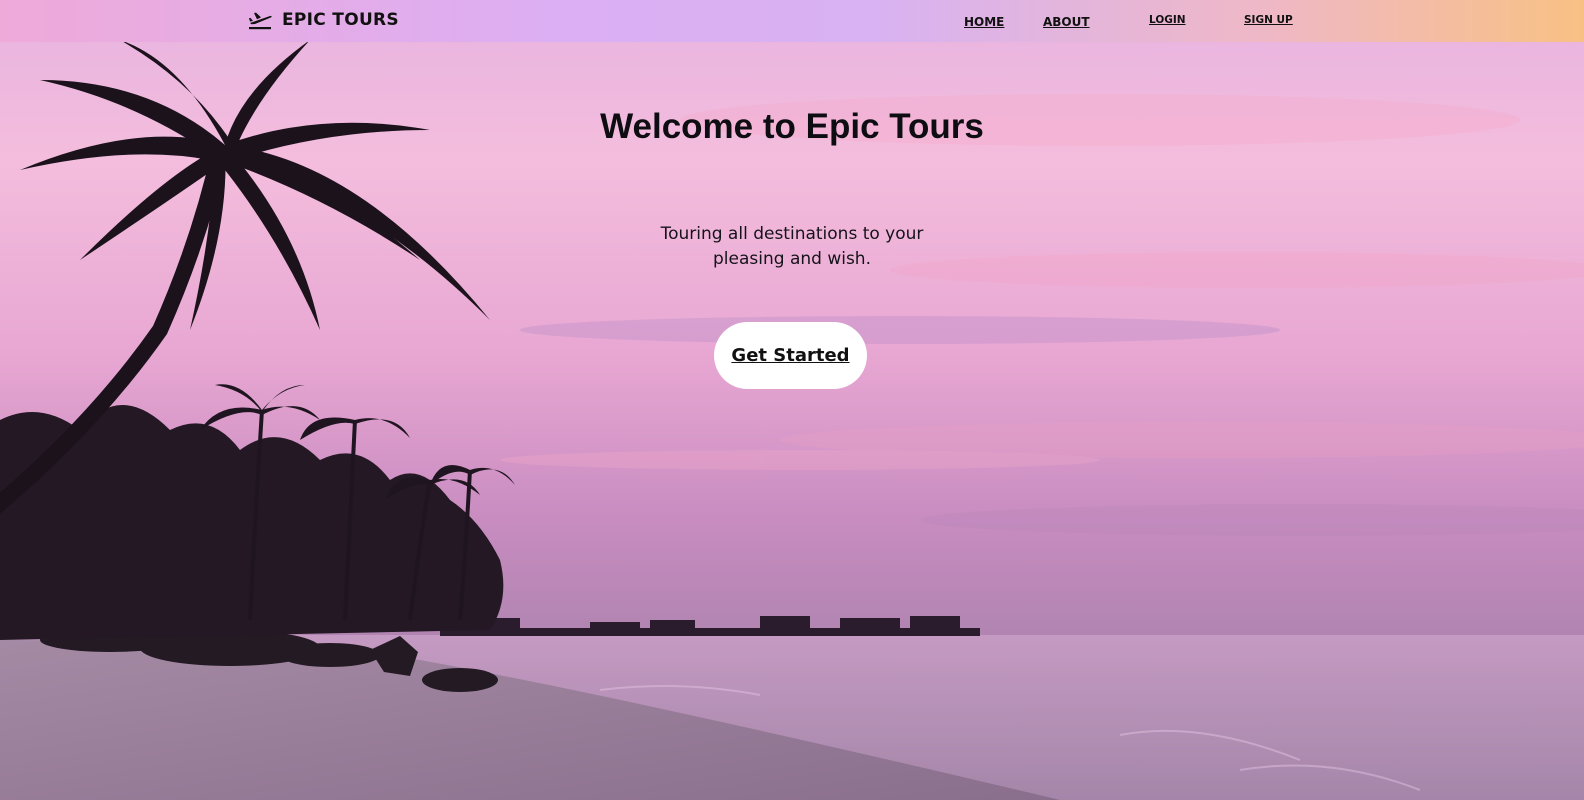 Image resolution: width=1584 pixels, height=800 pixels. I want to click on top-navigation-bar: EPIC TOURS HOME ABOUT LOGIN SIGN UP, so click(792, 21).